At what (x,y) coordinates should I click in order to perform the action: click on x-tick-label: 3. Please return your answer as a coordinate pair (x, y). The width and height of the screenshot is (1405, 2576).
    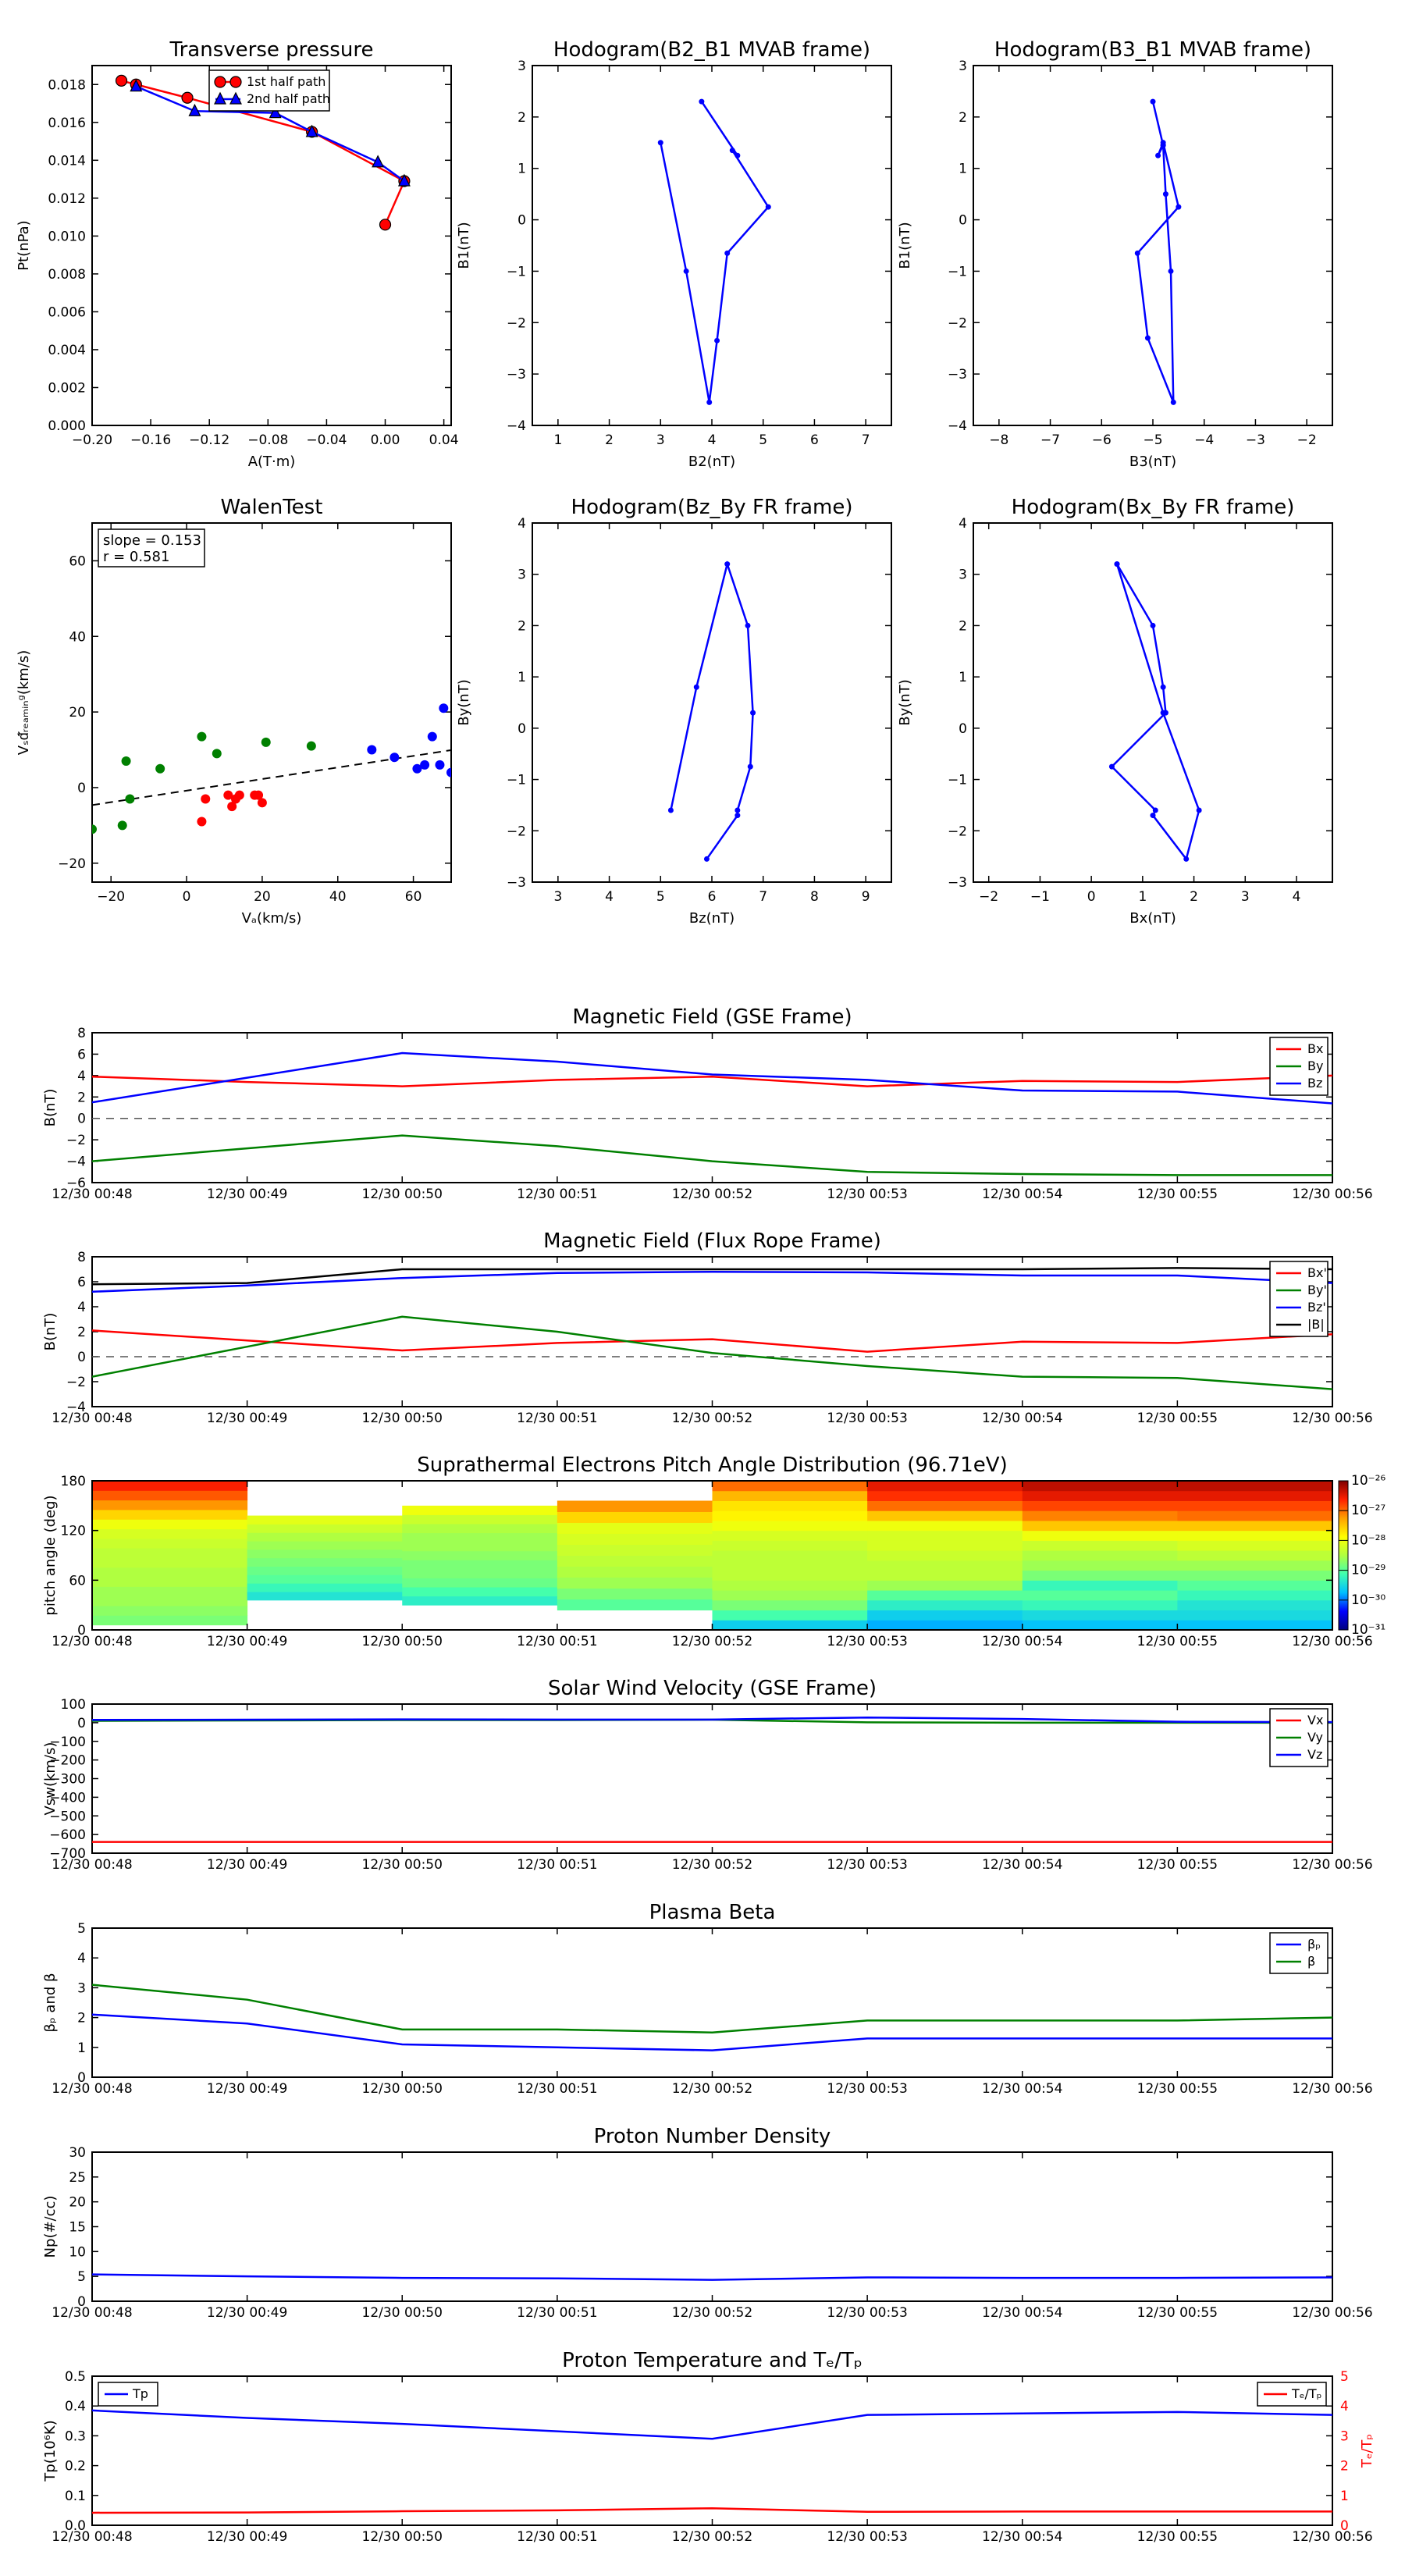
    Looking at the image, I should click on (557, 897).